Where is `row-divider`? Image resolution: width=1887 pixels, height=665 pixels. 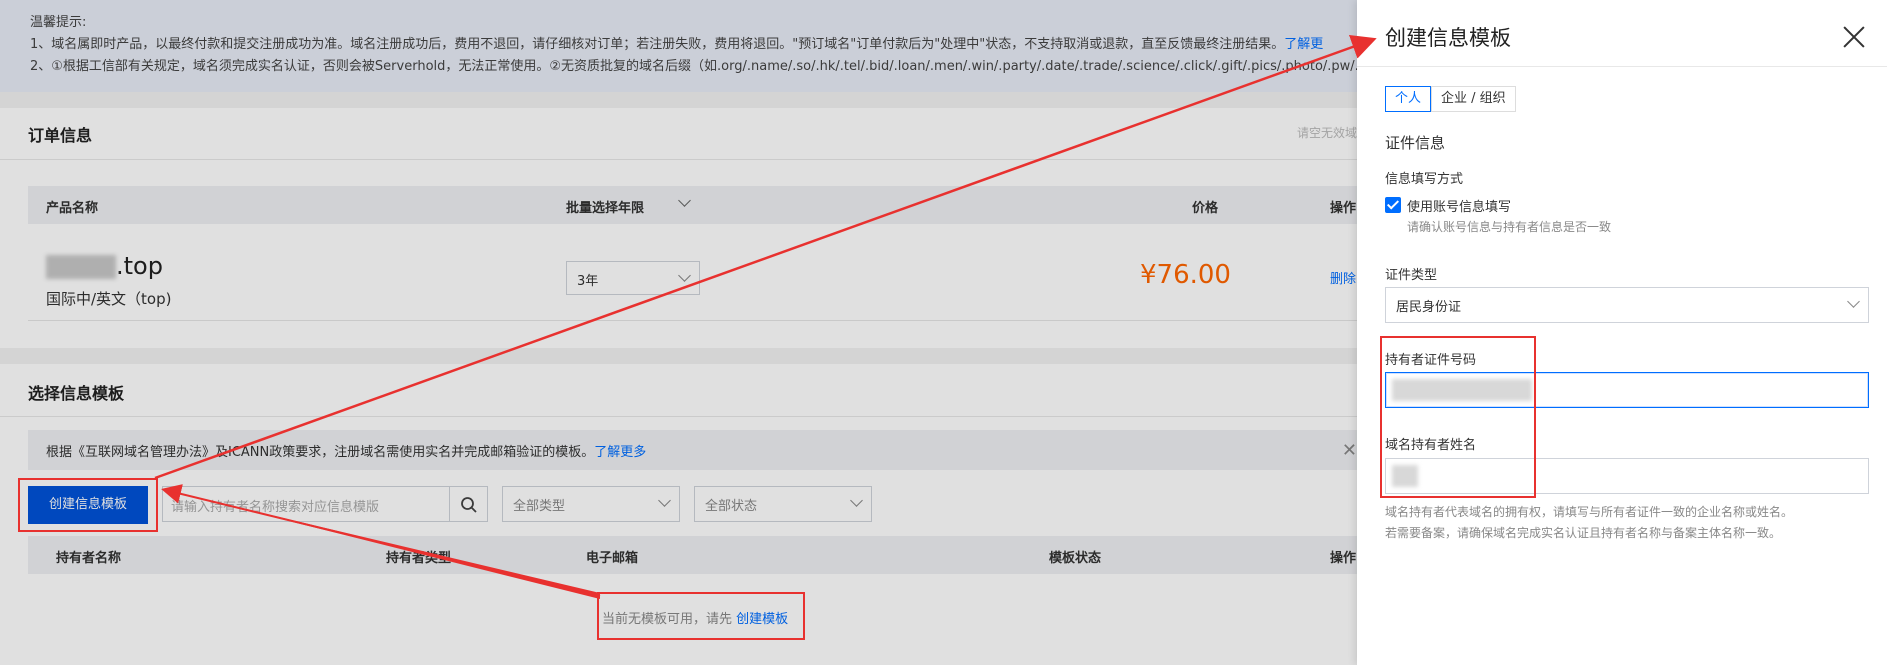
row-divider is located at coordinates (692, 320).